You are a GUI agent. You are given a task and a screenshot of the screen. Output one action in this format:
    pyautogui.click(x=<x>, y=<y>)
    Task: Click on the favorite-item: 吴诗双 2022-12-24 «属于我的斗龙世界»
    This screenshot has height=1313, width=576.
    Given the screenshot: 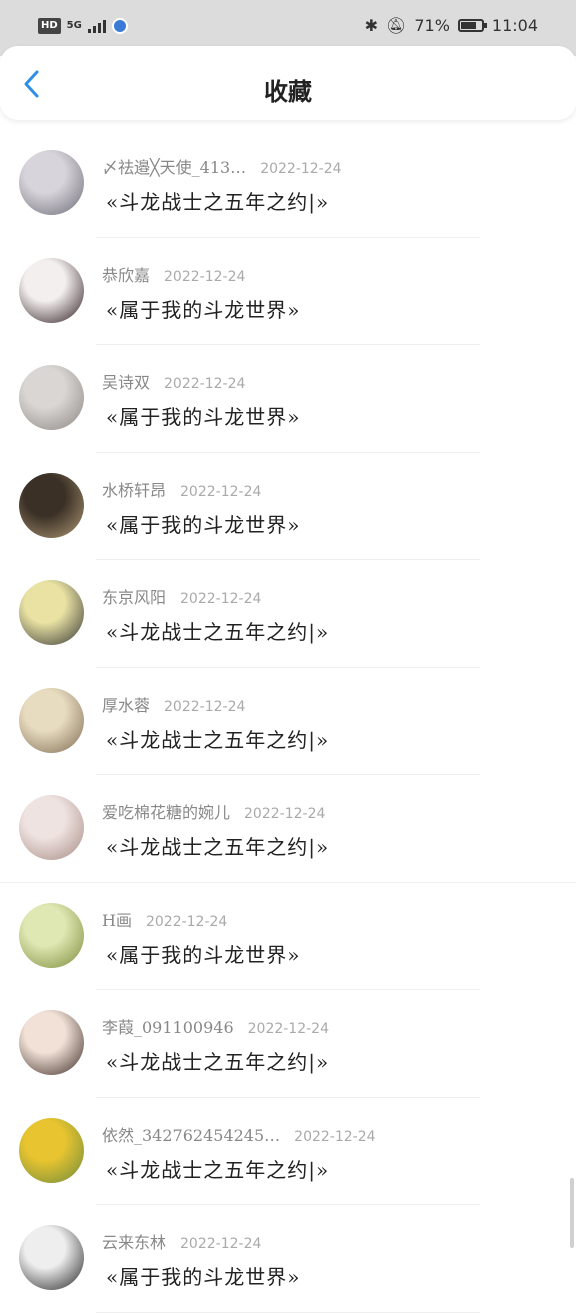 What is the action you would take?
    pyautogui.click(x=288, y=399)
    